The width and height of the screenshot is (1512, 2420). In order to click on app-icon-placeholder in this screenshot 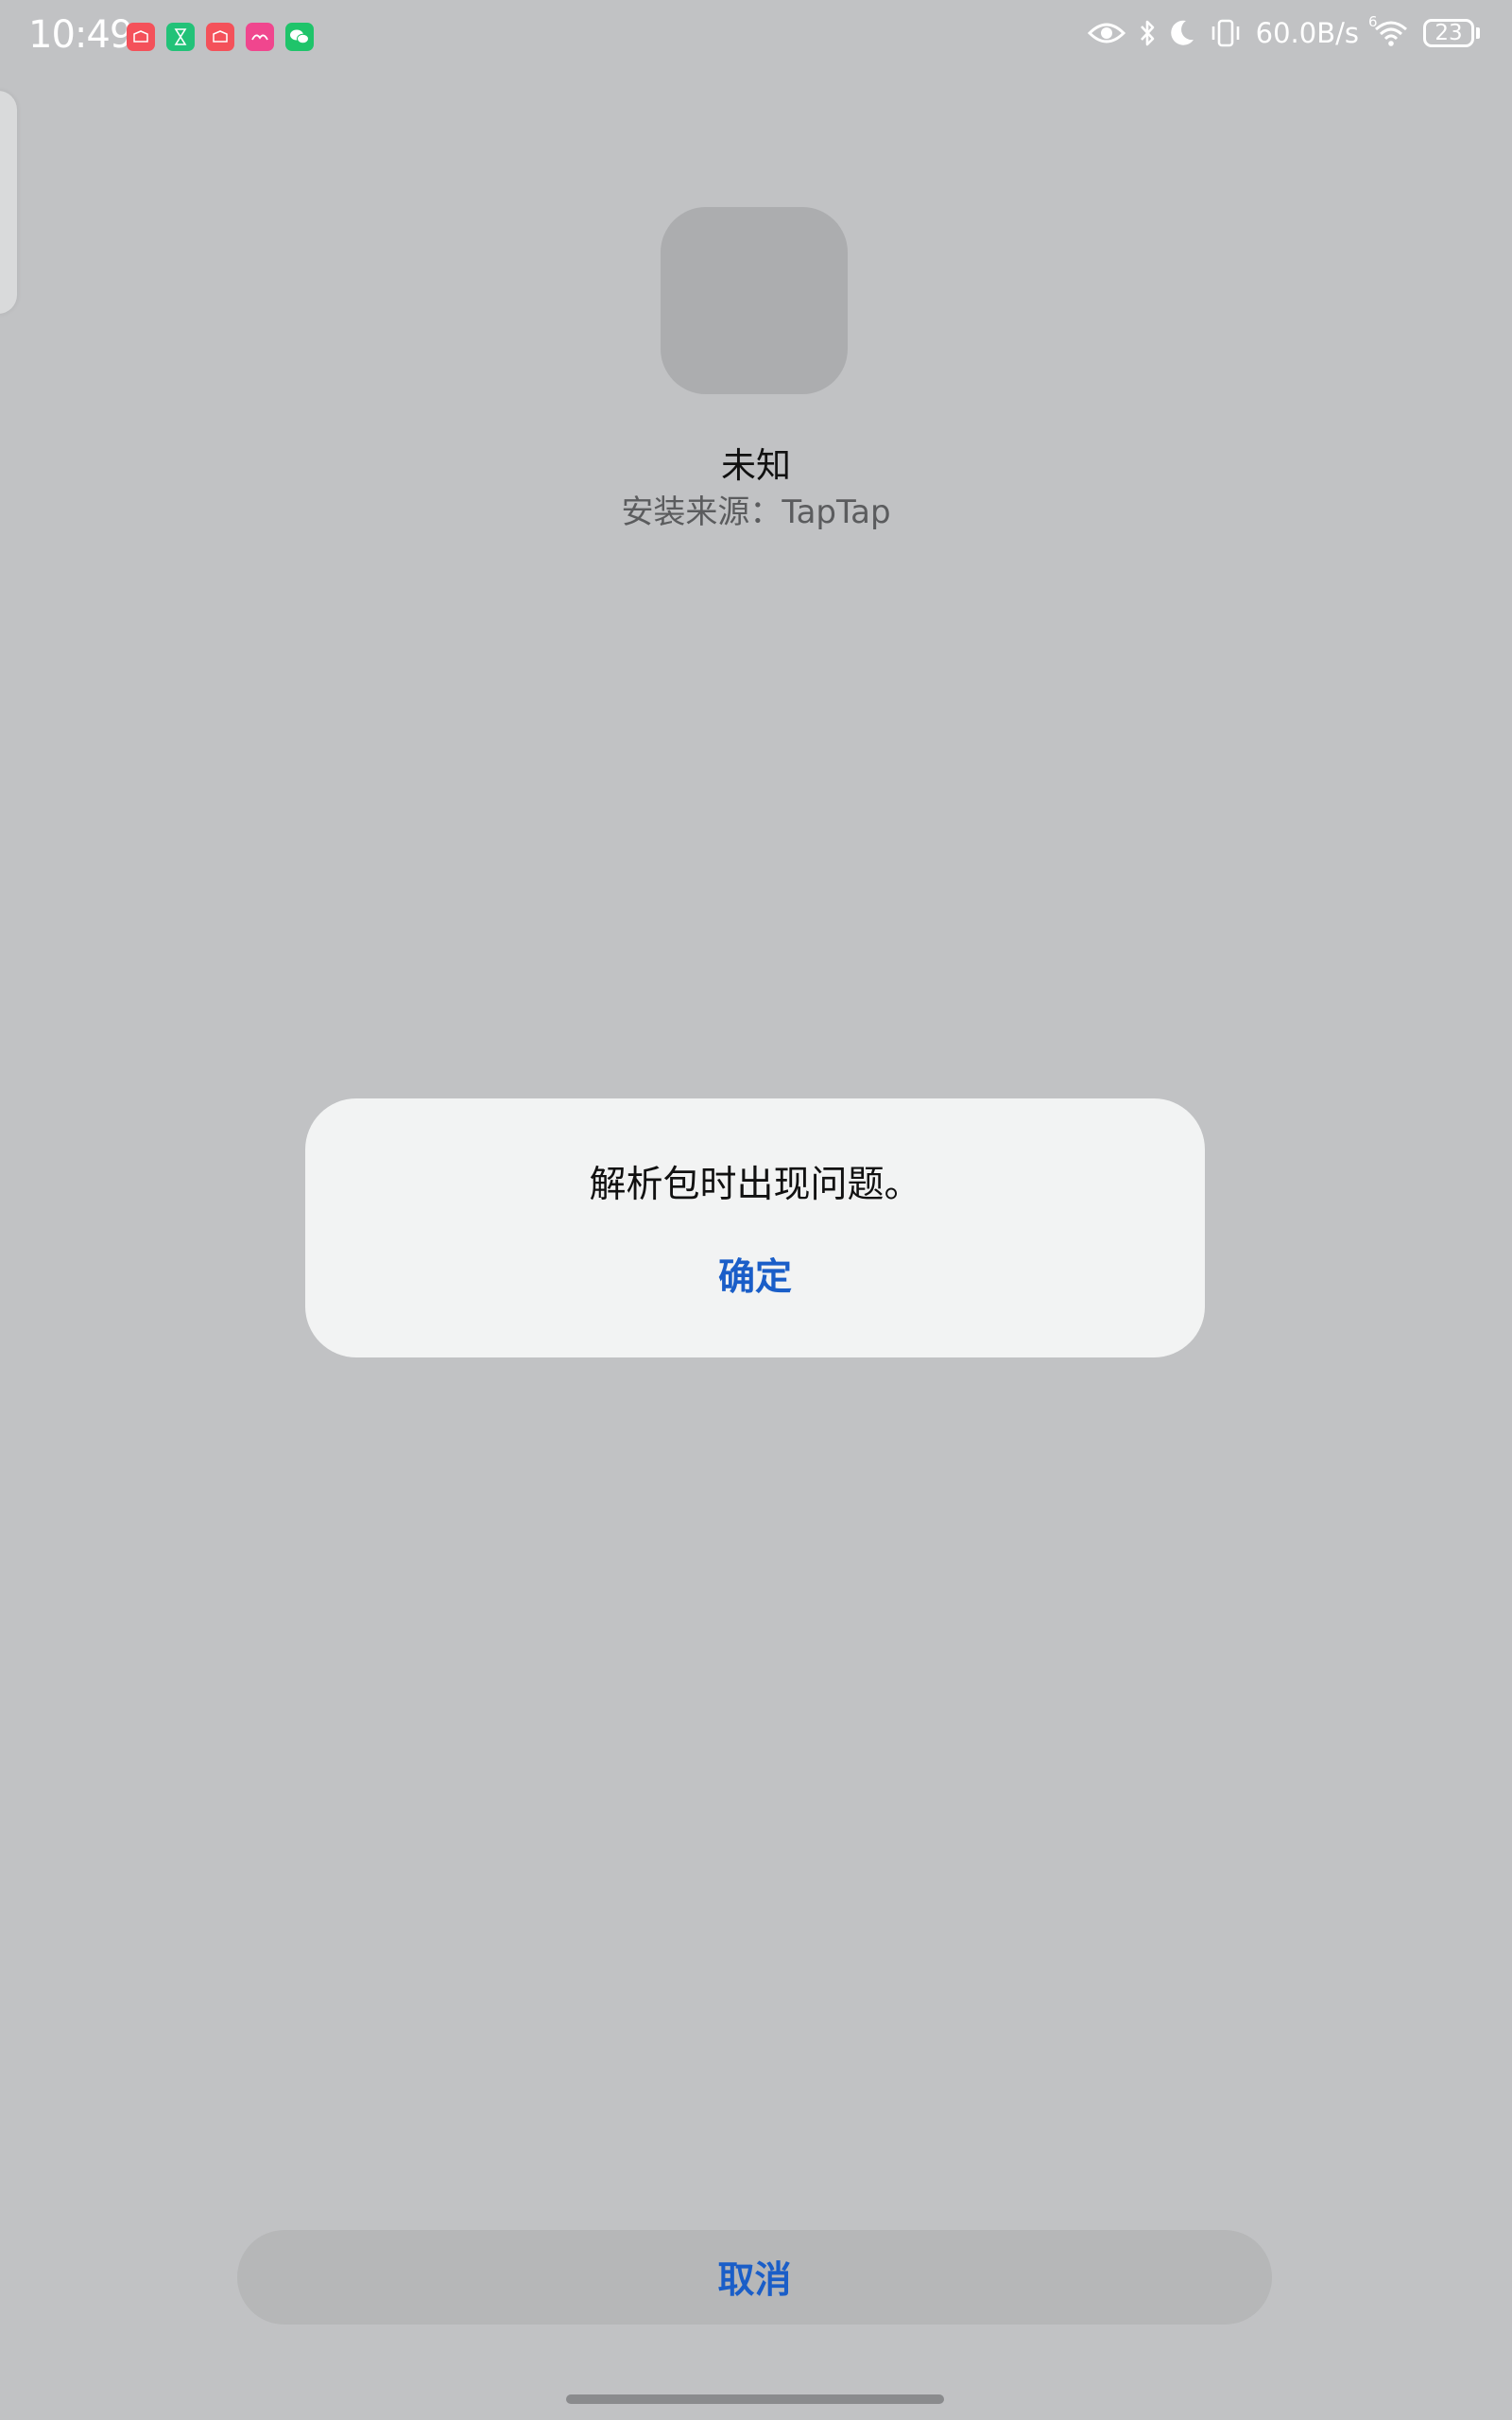, I will do `click(754, 300)`.